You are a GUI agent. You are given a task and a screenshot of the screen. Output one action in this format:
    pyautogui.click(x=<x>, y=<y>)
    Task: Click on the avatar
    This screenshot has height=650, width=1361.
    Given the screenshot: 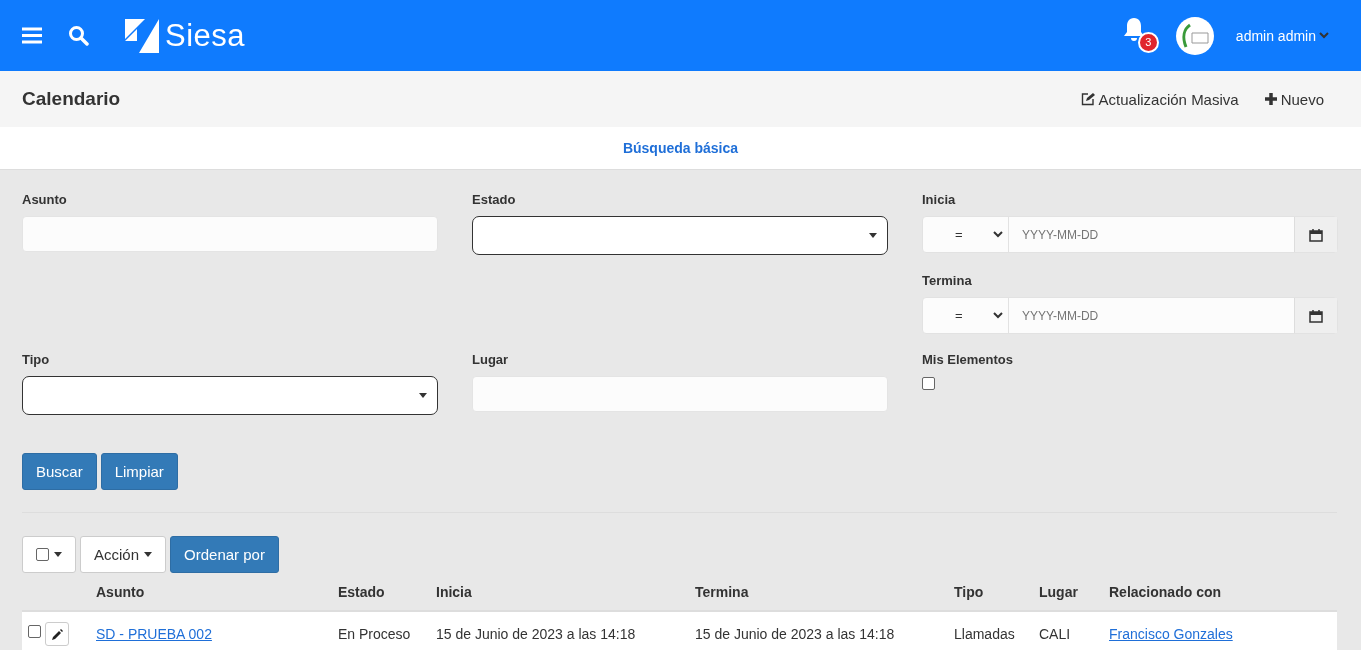 What is the action you would take?
    pyautogui.click(x=1194, y=35)
    